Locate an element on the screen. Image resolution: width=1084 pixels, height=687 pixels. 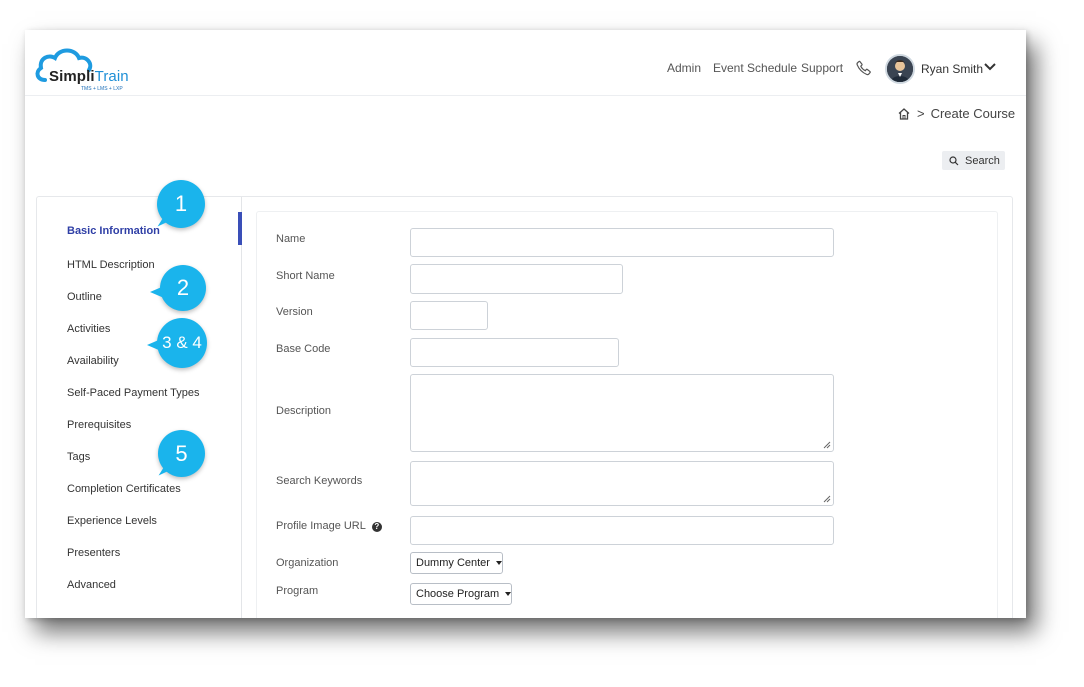
brand-tagline: TMS + LMS + LXP is located at coordinates (102, 89).